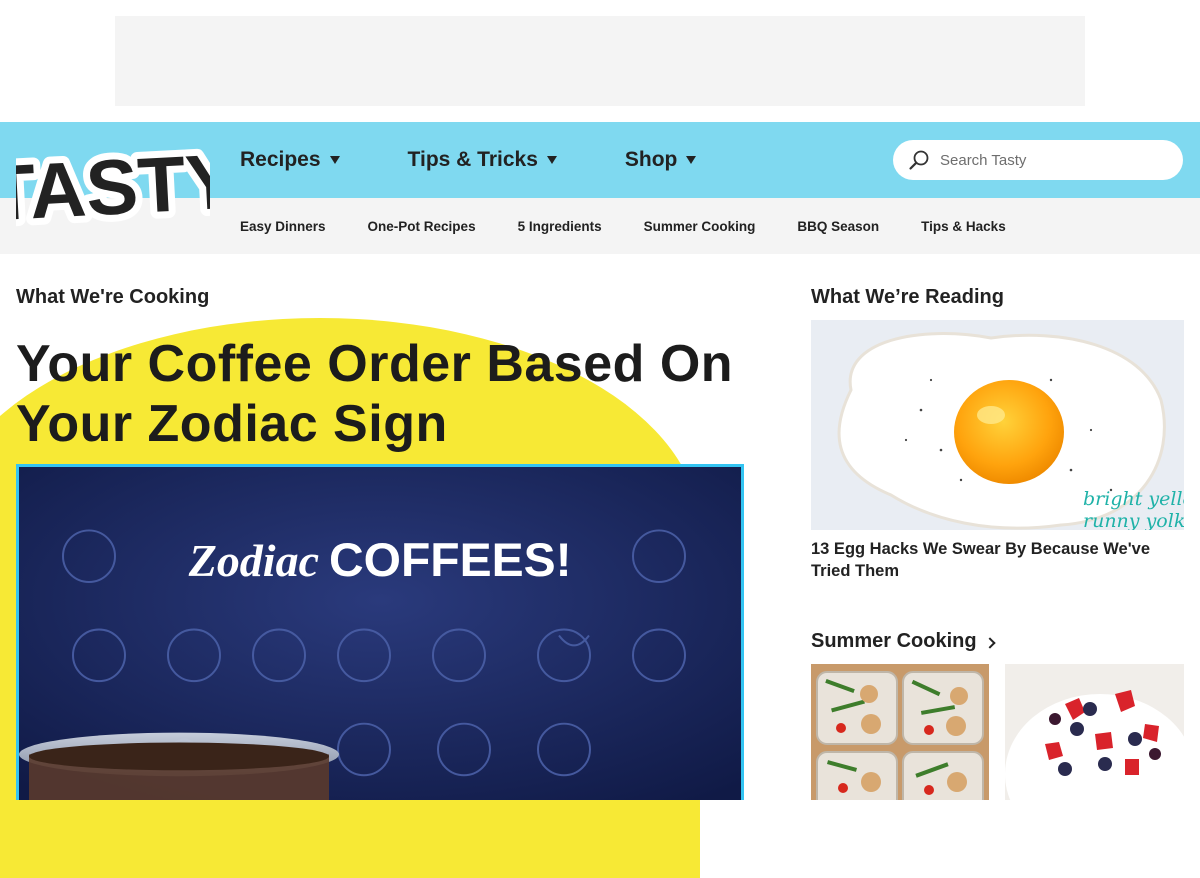  I want to click on logo-text: TASTY, so click(113, 186).